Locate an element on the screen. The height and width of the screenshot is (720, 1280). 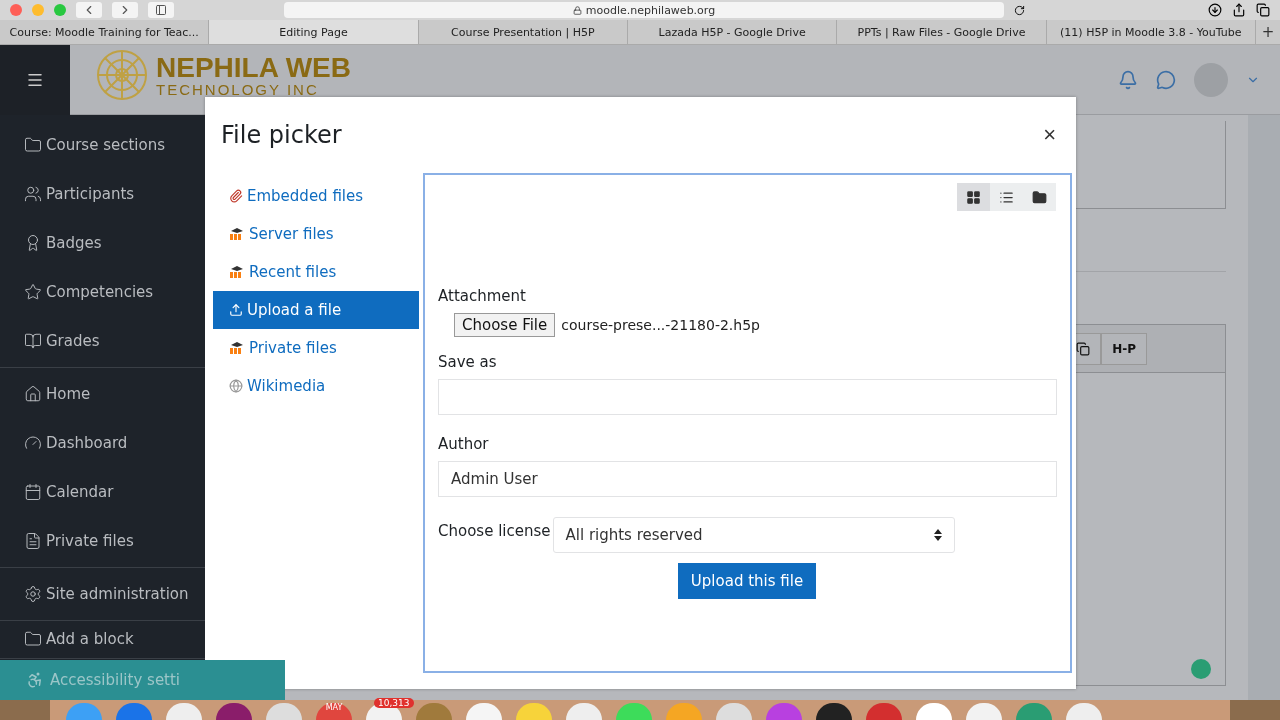
clip-icon is located at coordinates (236, 196).